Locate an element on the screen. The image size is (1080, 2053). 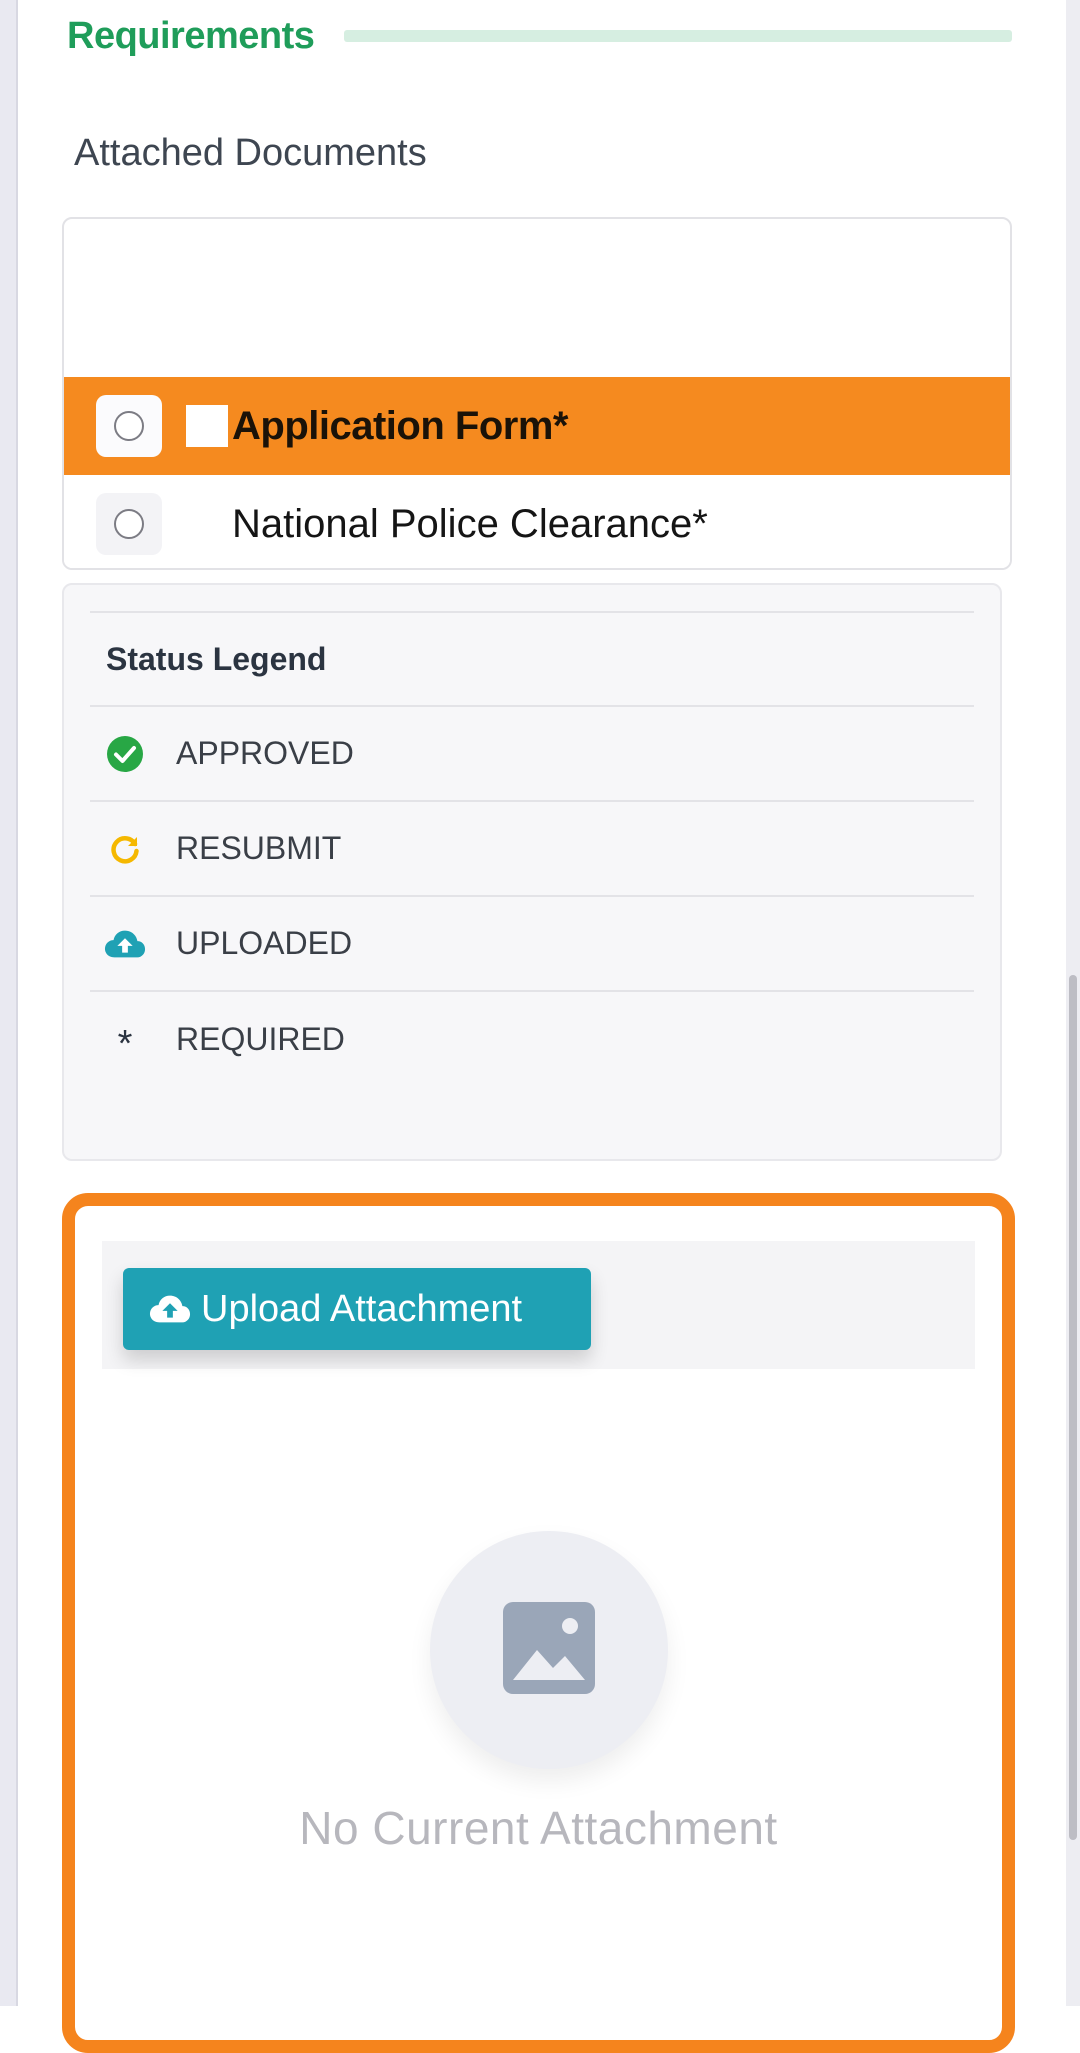
asterisk-icon: * is located at coordinates (125, 1043).